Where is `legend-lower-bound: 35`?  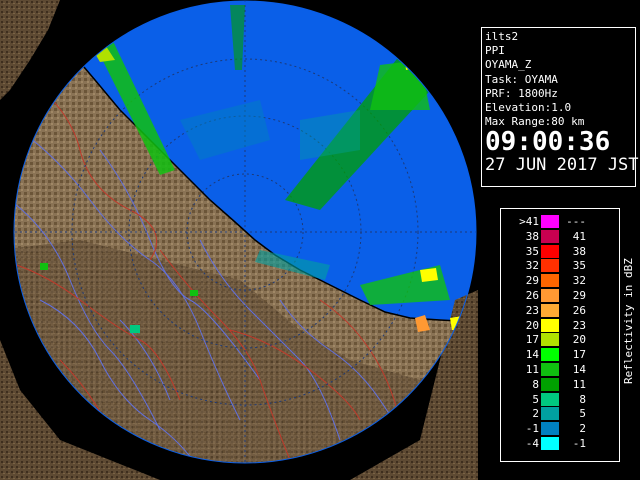 legend-lower-bound: 35 is located at coordinates (532, 251).